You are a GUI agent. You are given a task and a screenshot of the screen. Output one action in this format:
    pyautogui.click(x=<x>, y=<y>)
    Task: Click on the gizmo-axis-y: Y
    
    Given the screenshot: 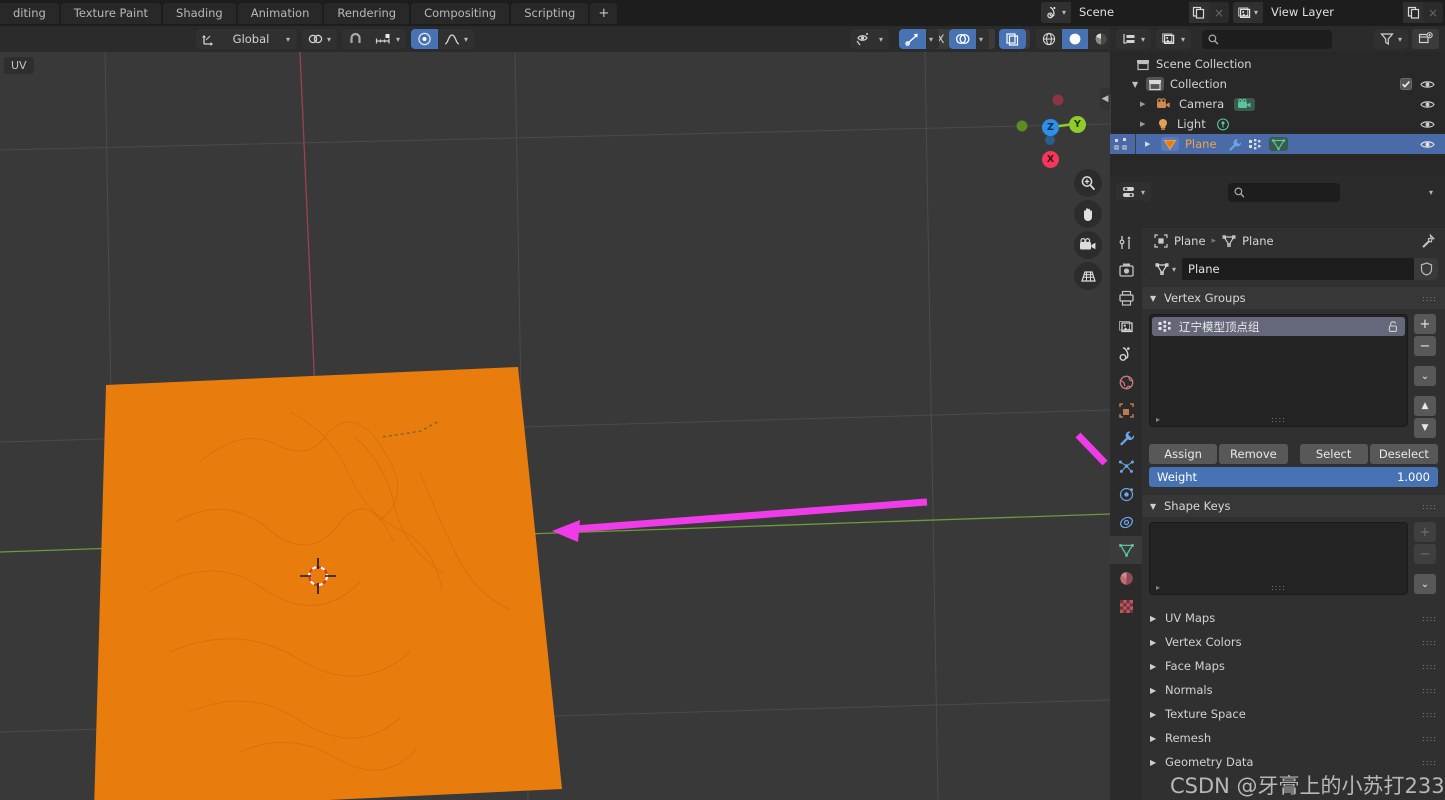 What is the action you would take?
    pyautogui.click(x=1077, y=124)
    